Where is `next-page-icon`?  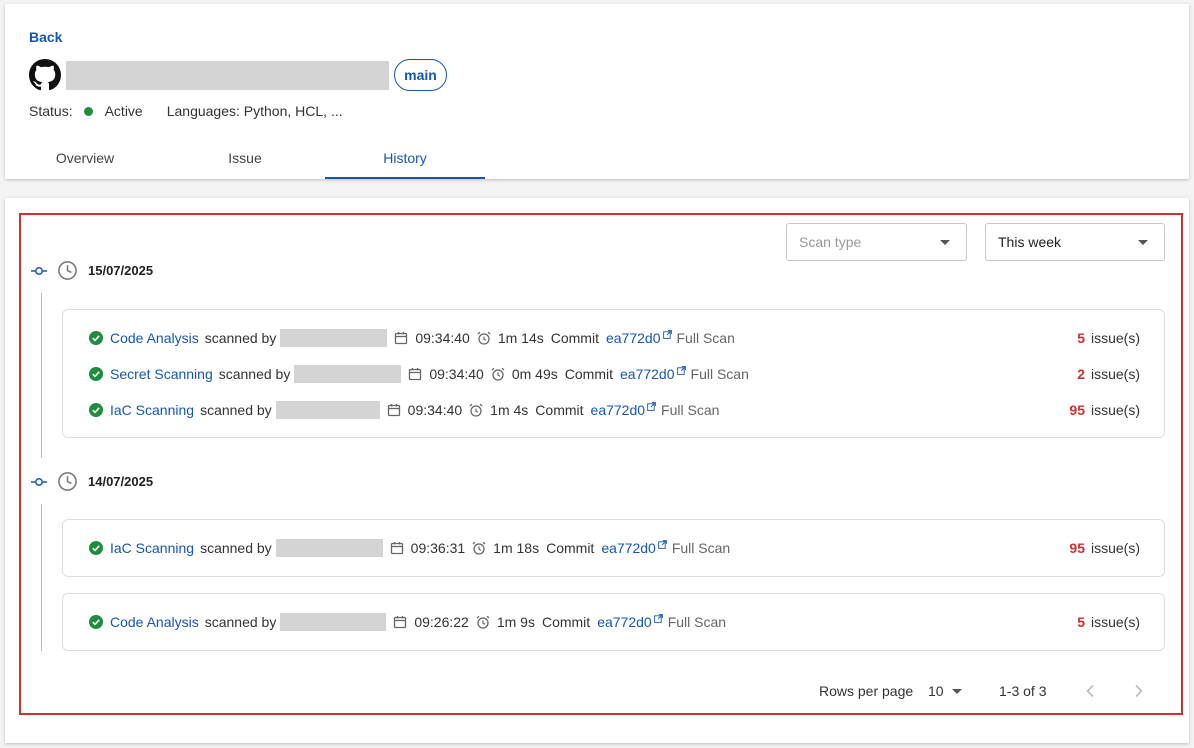
next-page-icon is located at coordinates (1138, 691).